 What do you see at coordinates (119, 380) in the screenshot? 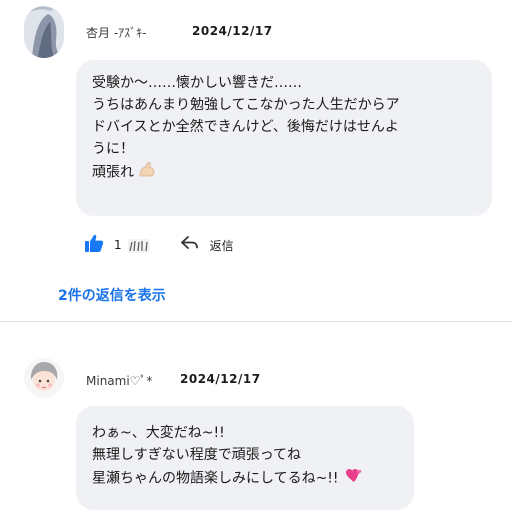
I see `user-name: Minami♡ﾟ*` at bounding box center [119, 380].